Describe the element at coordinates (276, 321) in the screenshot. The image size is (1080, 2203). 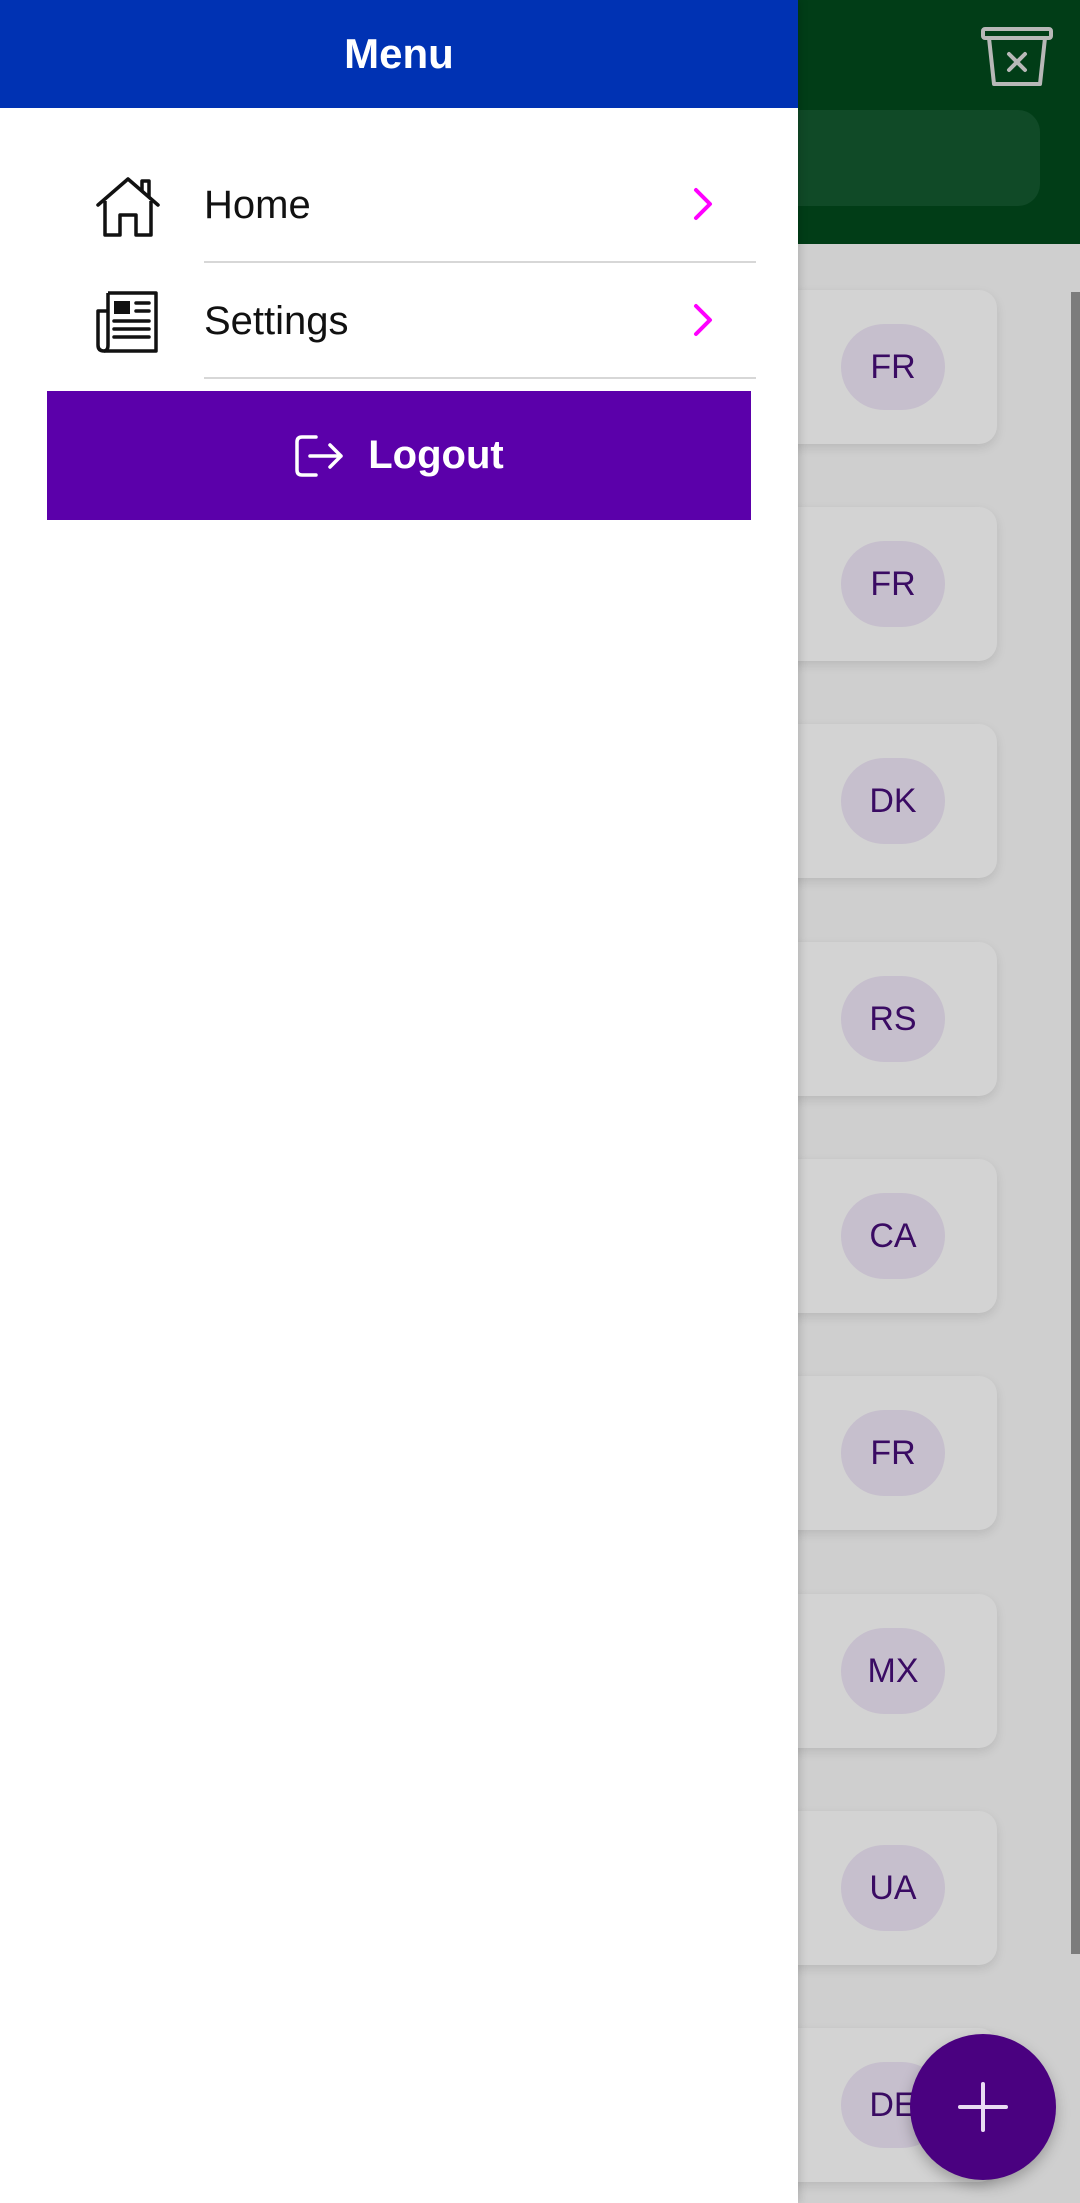
I see `menu-item-label: Settings` at that location.